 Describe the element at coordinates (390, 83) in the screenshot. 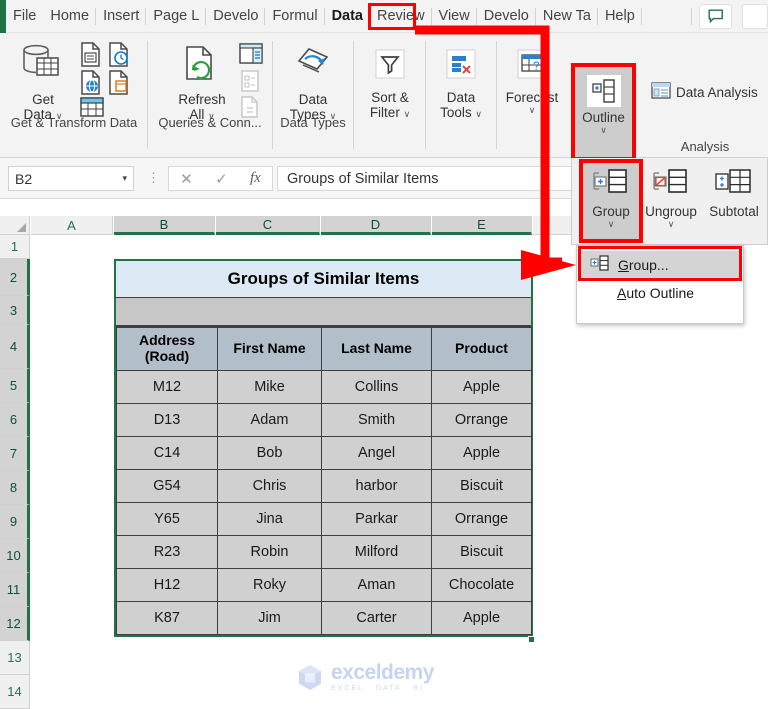

I see `sort-filter-button: Sort & Filter ∨` at that location.